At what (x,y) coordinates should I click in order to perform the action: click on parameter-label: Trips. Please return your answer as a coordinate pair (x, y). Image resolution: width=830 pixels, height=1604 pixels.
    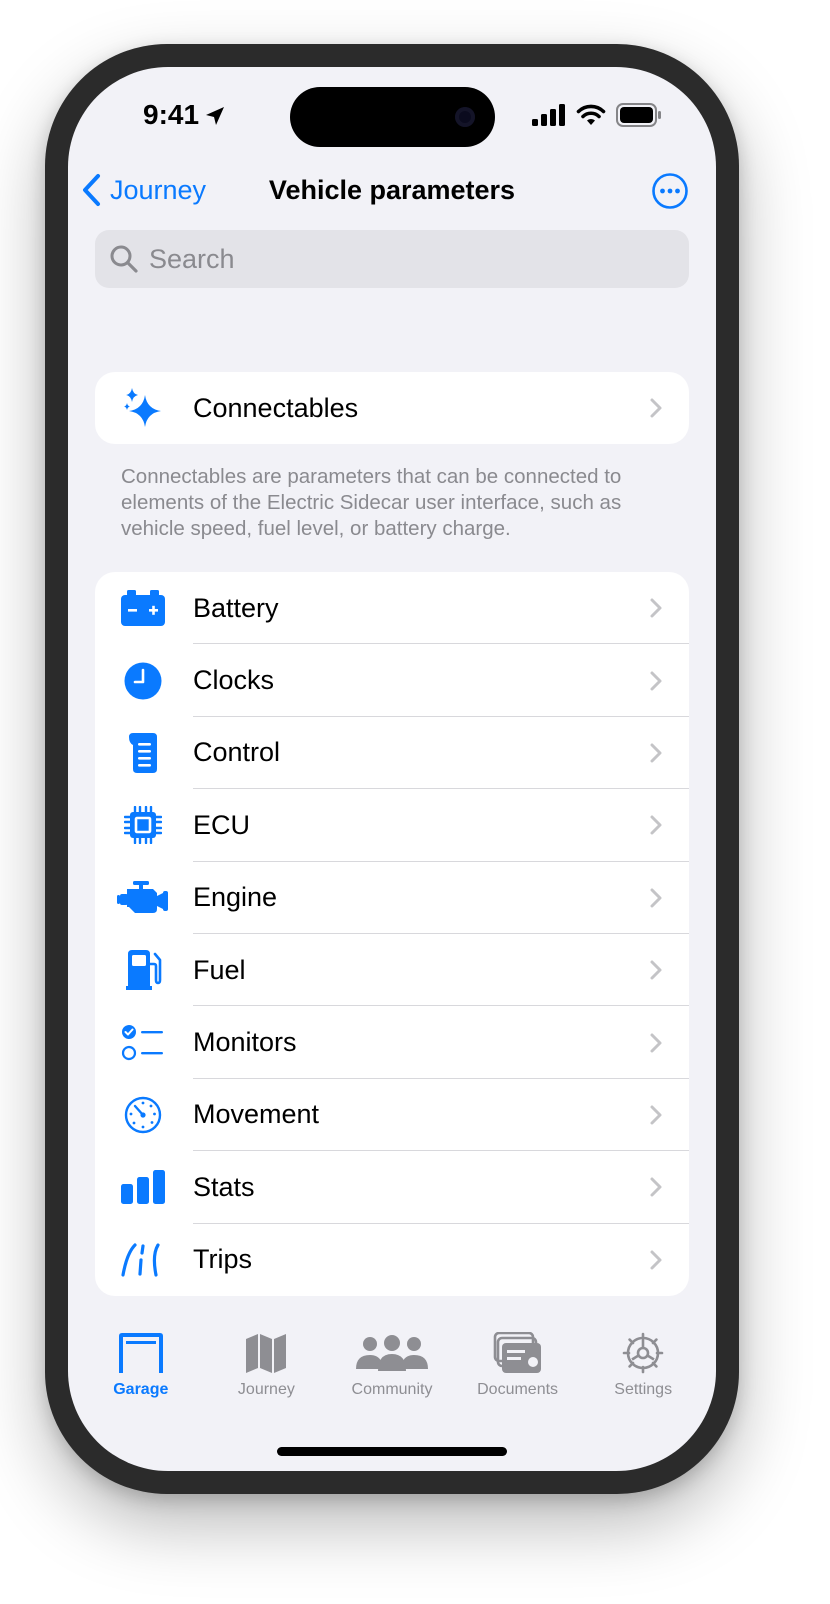
    Looking at the image, I should click on (222, 1259).